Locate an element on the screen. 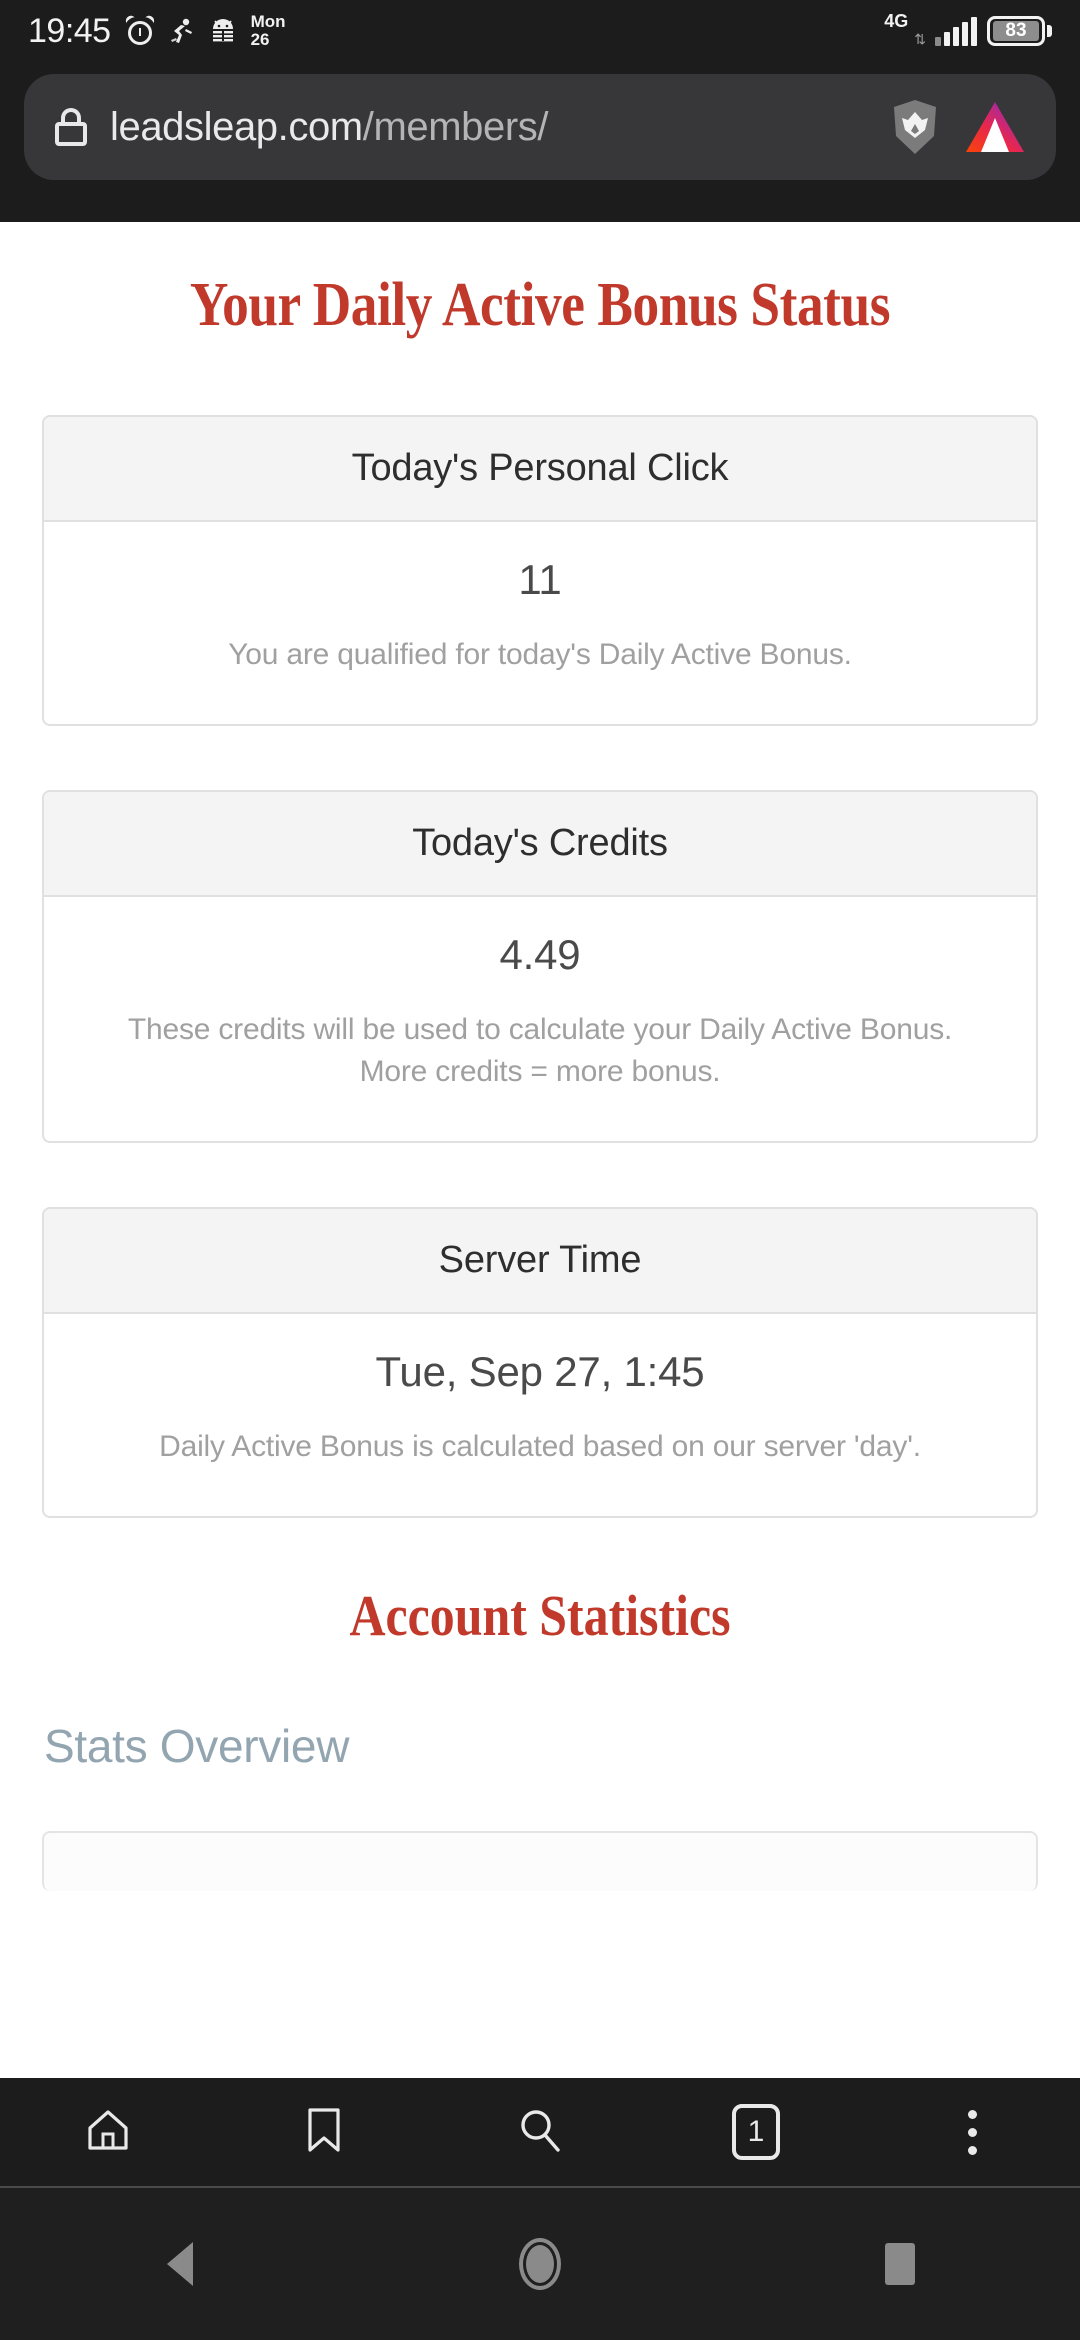 The image size is (1080, 2340). stats-overview-panel-top is located at coordinates (540, 1861).